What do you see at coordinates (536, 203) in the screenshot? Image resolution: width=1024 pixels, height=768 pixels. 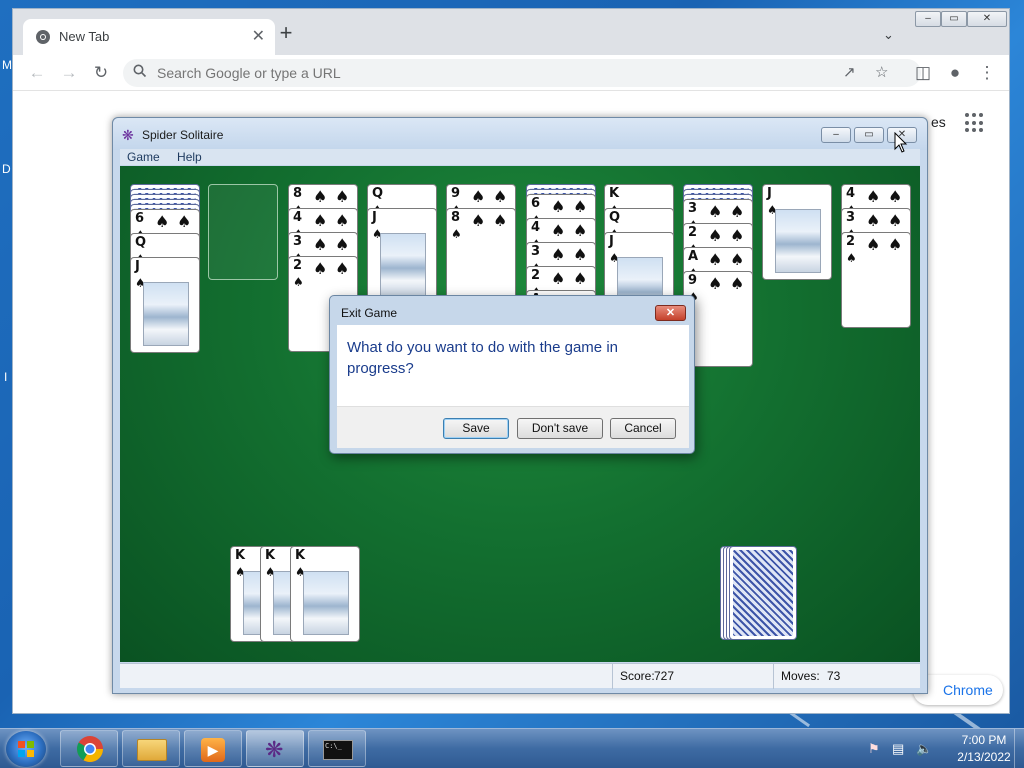 I see `card-rank: 6` at bounding box center [536, 203].